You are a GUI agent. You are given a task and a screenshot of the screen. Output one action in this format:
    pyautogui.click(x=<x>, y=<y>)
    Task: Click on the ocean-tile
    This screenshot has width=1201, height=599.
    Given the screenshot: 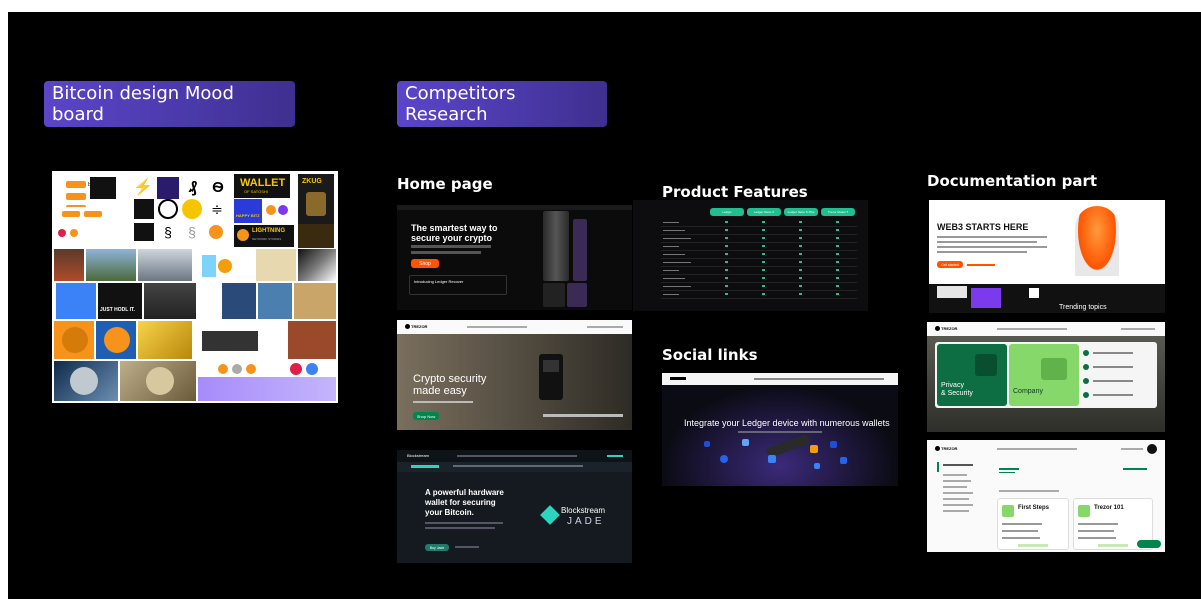 What is the action you would take?
    pyautogui.click(x=275, y=301)
    